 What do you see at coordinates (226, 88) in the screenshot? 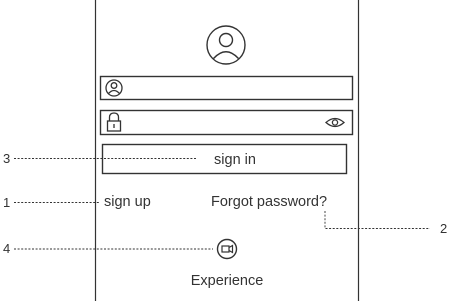
I see `username-field` at bounding box center [226, 88].